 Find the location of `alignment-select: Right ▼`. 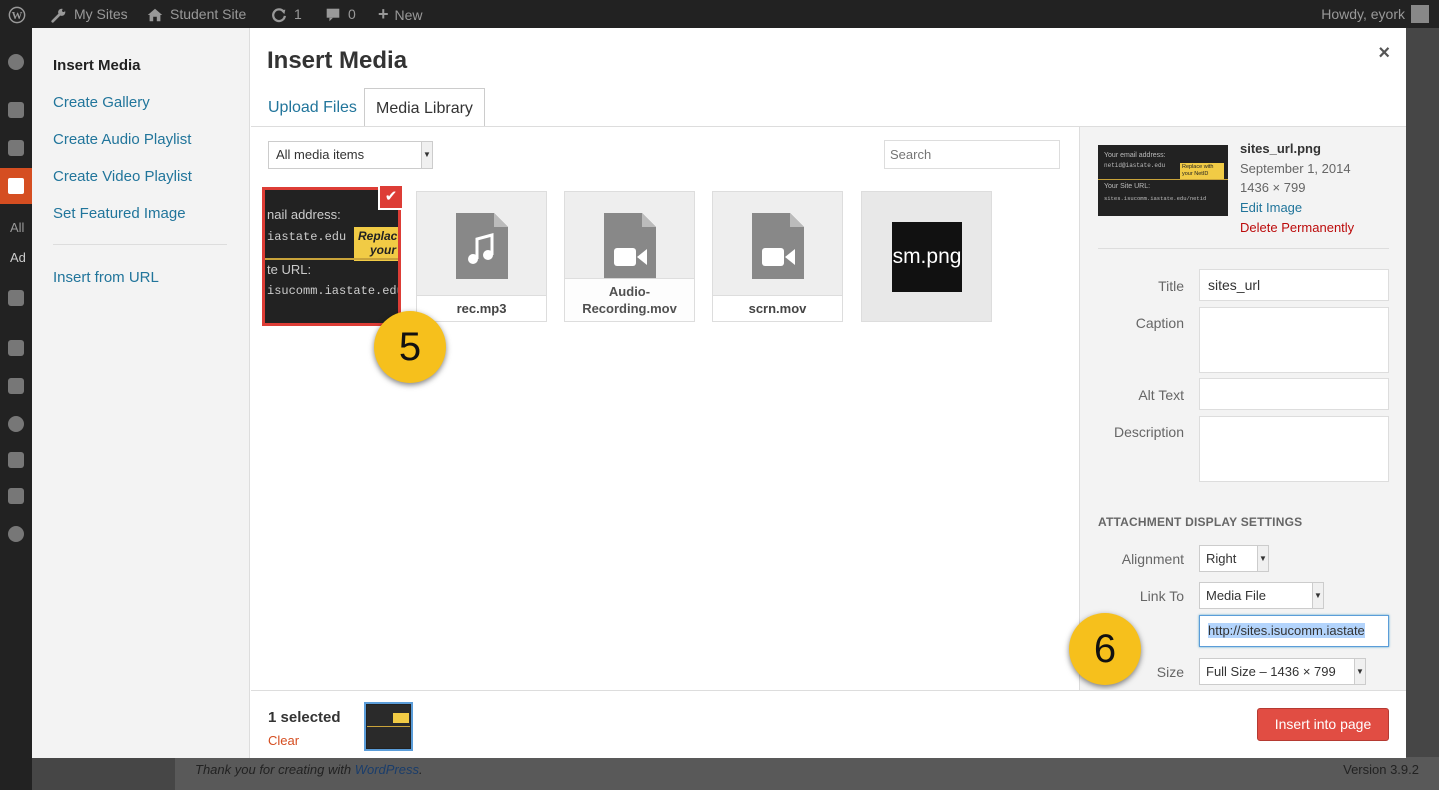

alignment-select: Right ▼ is located at coordinates (1234, 558).